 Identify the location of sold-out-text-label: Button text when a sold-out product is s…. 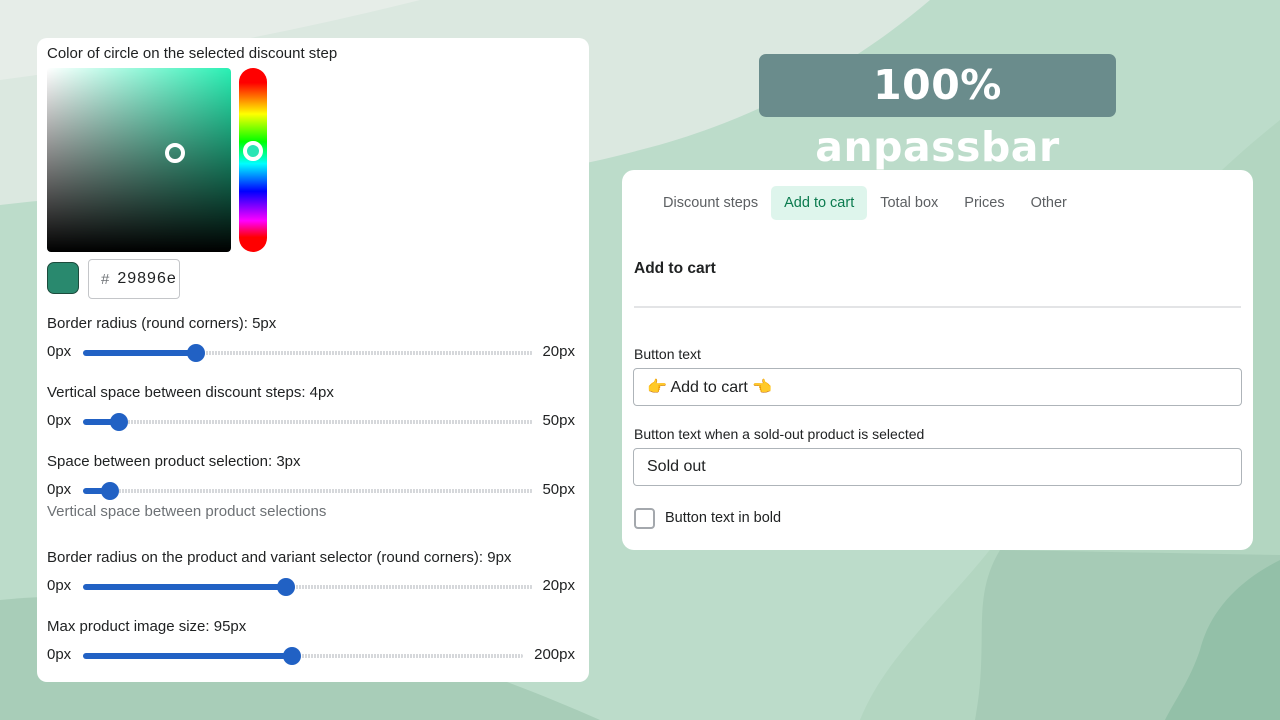
(779, 434).